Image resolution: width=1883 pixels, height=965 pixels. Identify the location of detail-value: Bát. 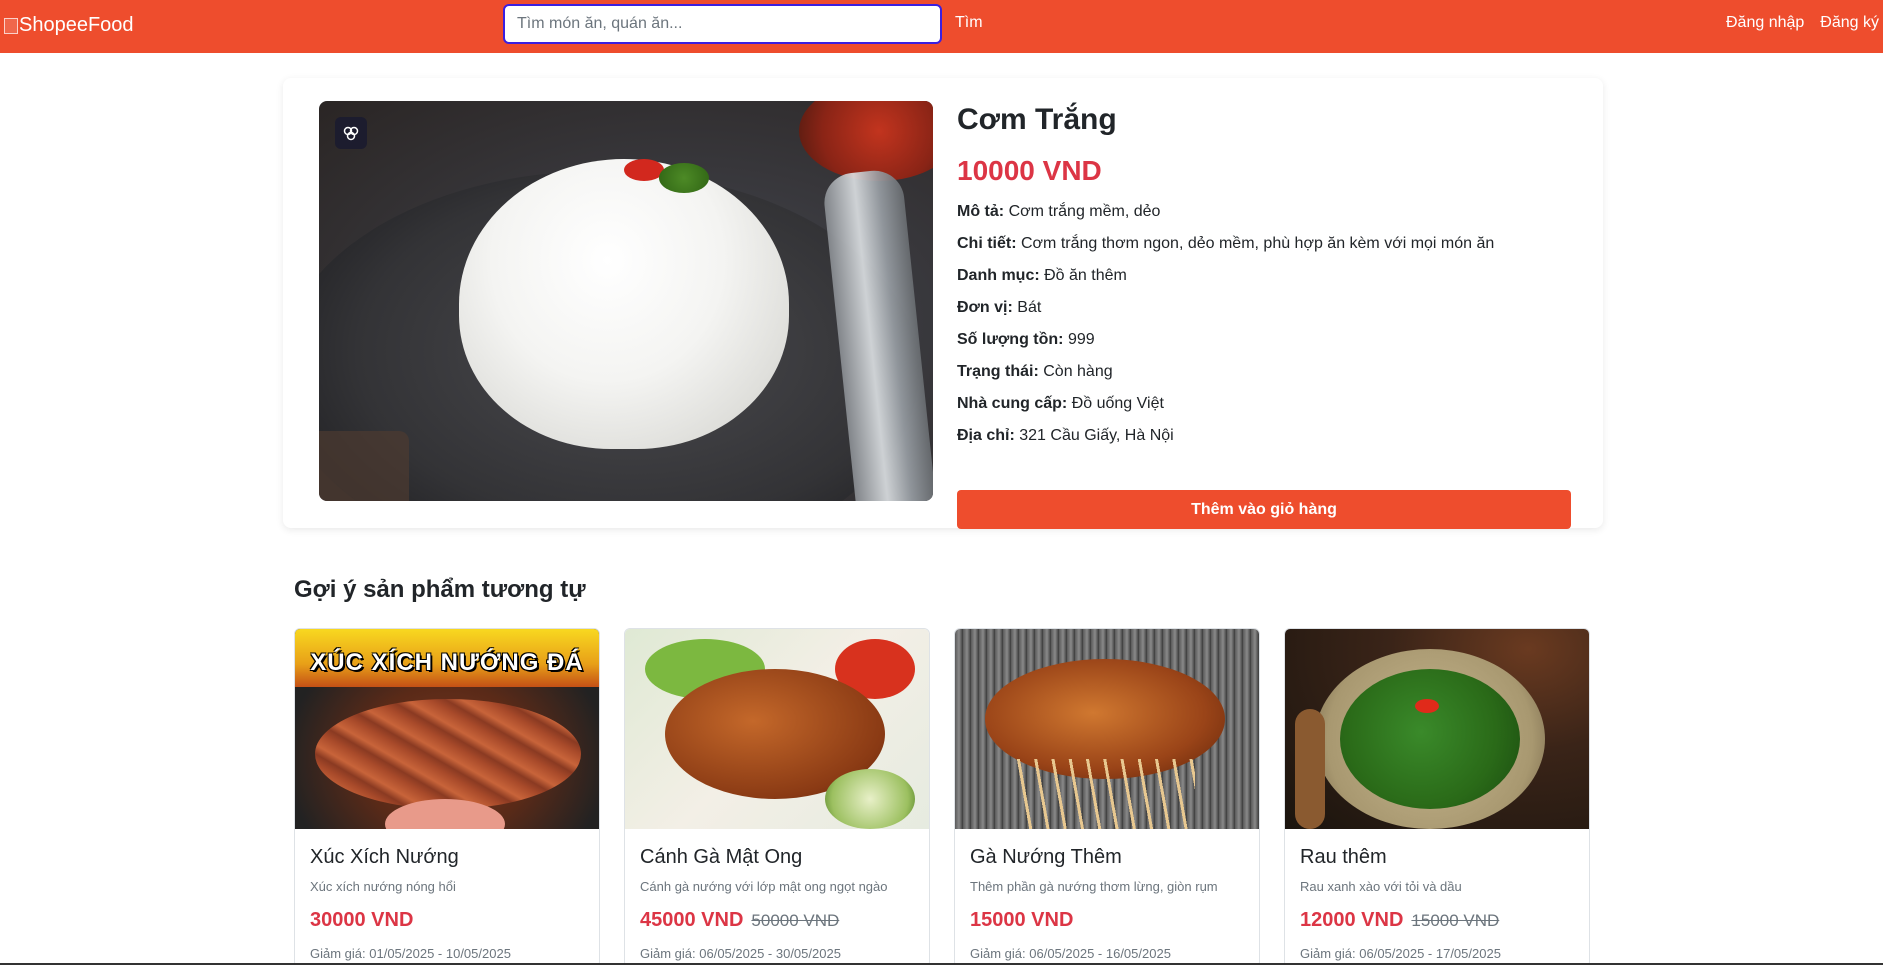
(1029, 307).